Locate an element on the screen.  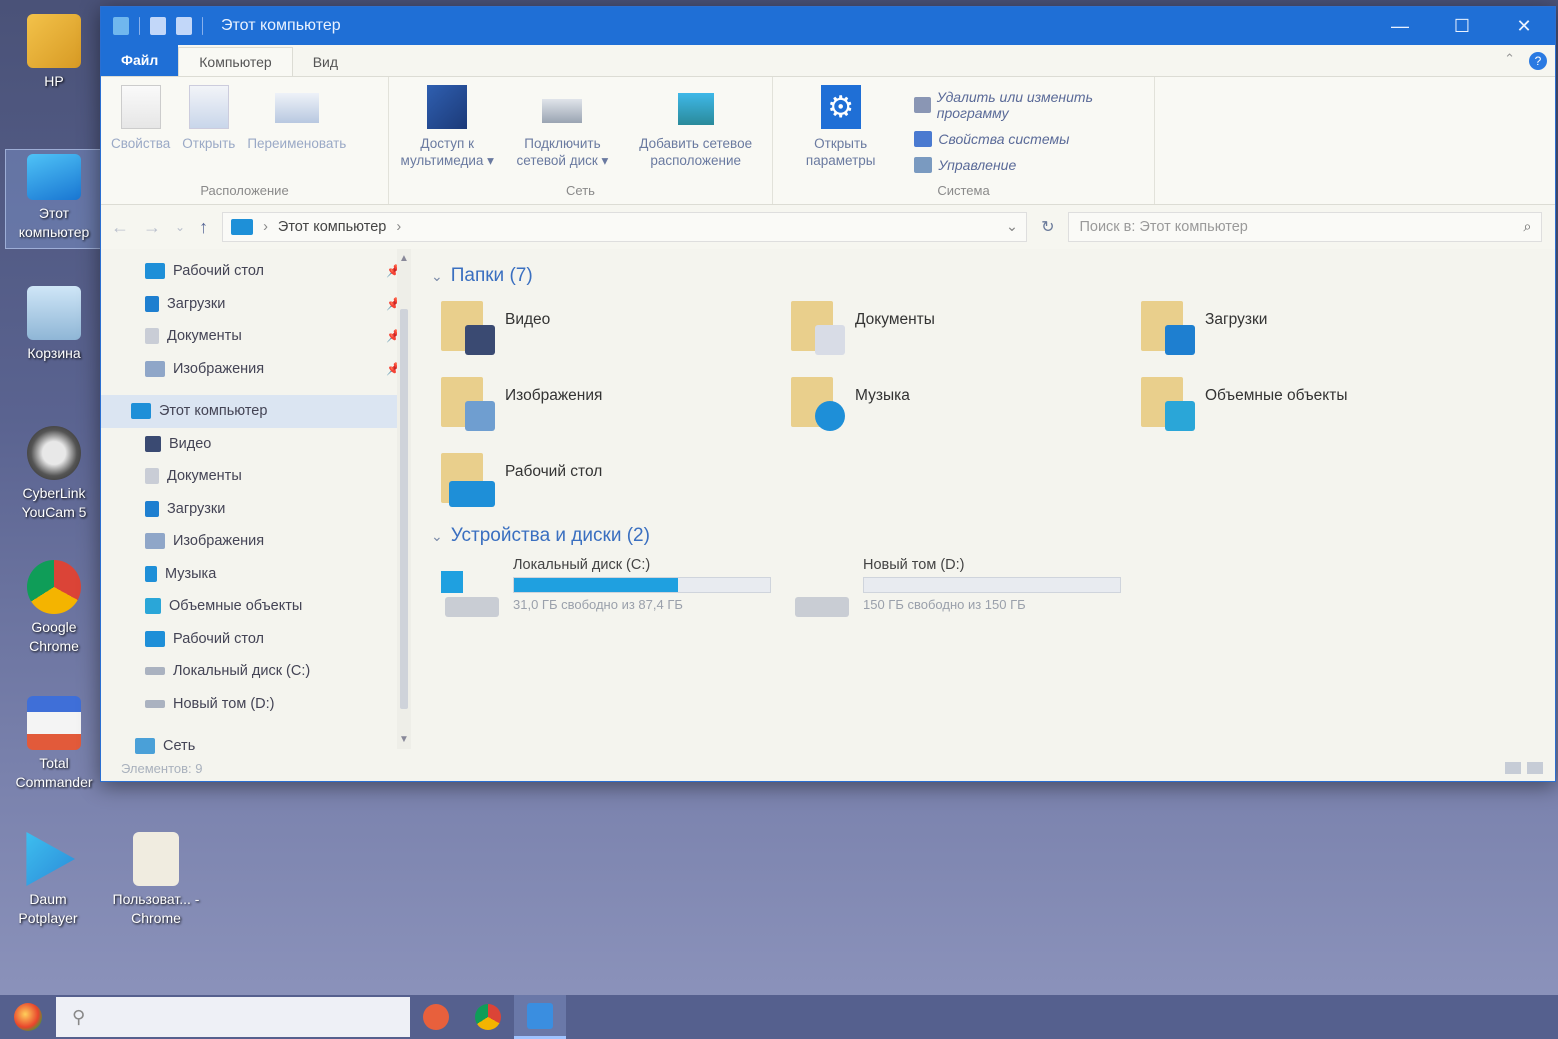
nav-scrollbar: ▲ ▼ is located at coordinates (404, 499).